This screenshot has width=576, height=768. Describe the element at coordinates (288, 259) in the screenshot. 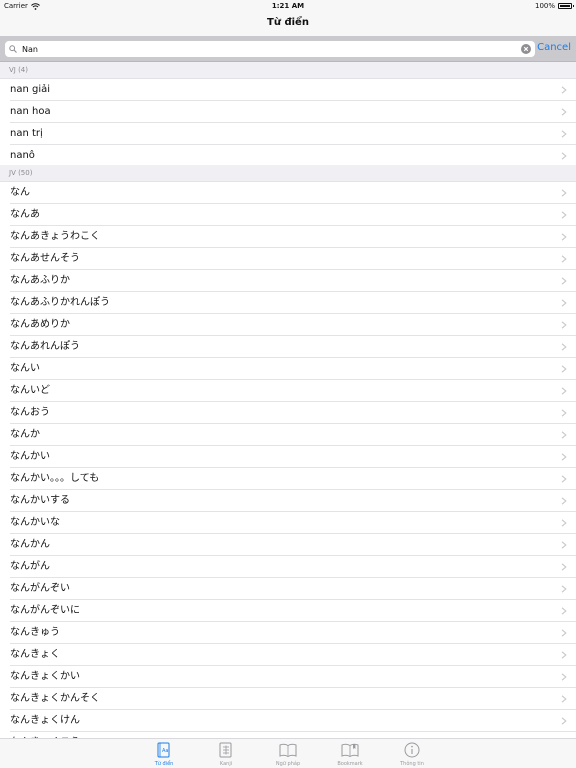

I see `list-item: なんあせんそう` at that location.